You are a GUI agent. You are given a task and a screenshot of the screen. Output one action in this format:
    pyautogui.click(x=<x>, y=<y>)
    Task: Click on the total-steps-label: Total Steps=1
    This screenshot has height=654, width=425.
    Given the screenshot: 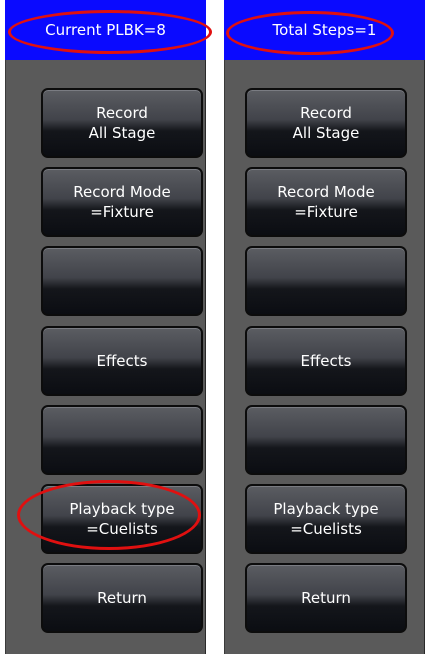 What is the action you would take?
    pyautogui.click(x=324, y=30)
    